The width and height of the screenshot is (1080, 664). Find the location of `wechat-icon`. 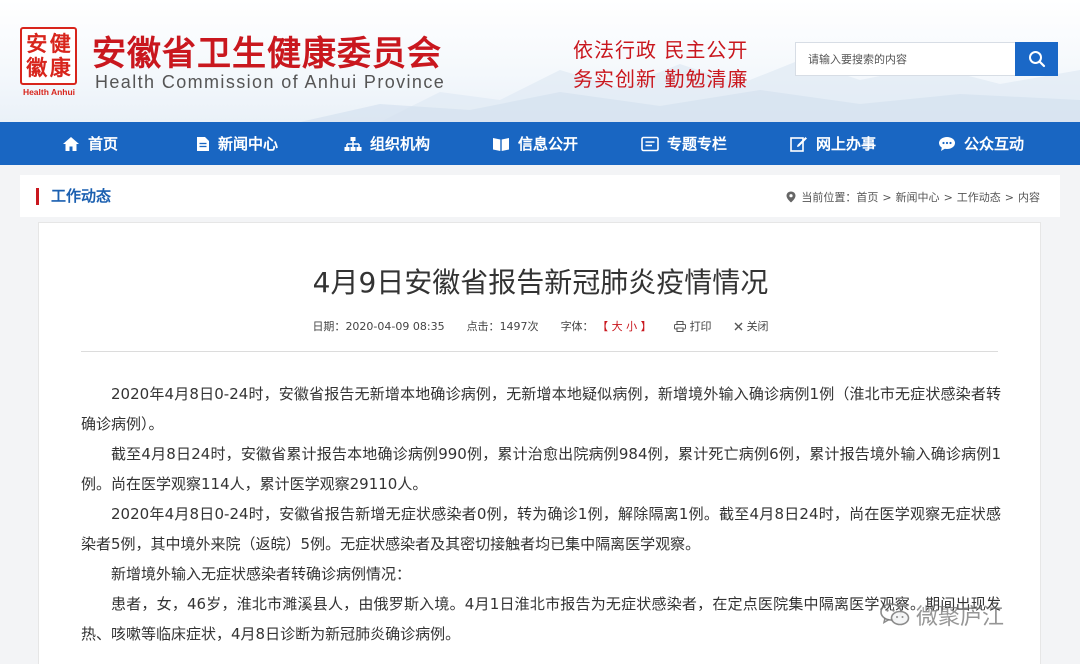

wechat-icon is located at coordinates (895, 614).